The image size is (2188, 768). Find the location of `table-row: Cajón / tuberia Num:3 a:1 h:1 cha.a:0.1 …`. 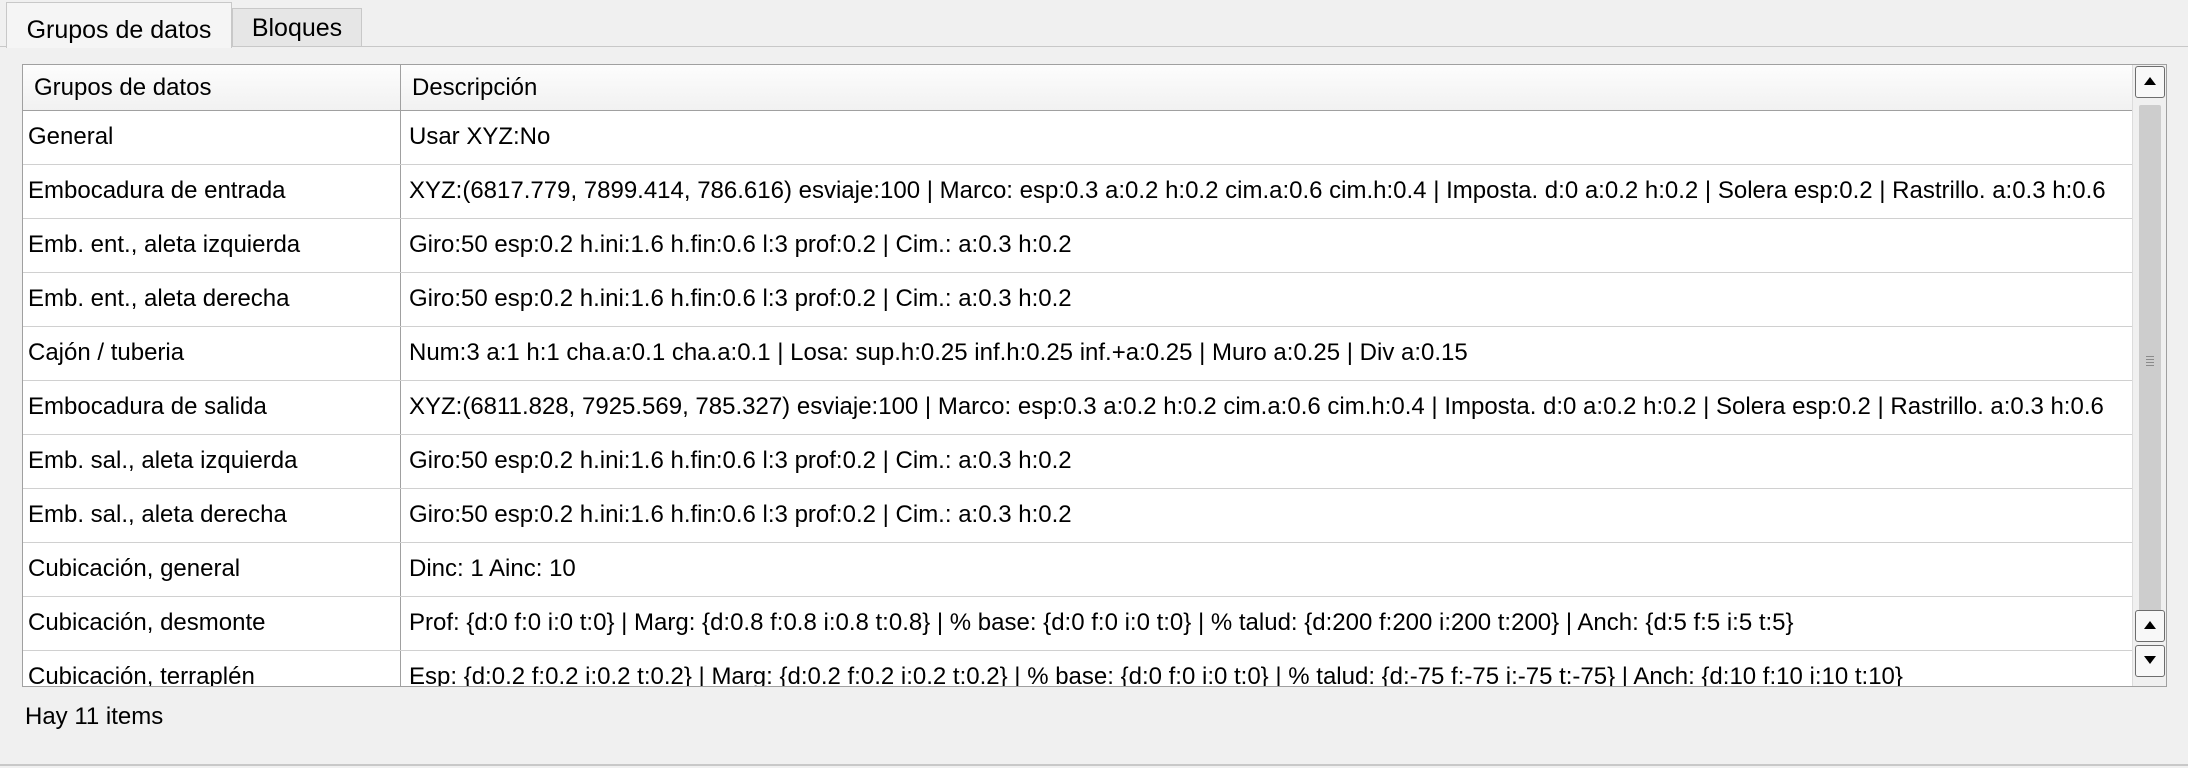

table-row: Cajón / tuberia Num:3 a:1 h:1 cha.a:0.1 … is located at coordinates (1078, 354).